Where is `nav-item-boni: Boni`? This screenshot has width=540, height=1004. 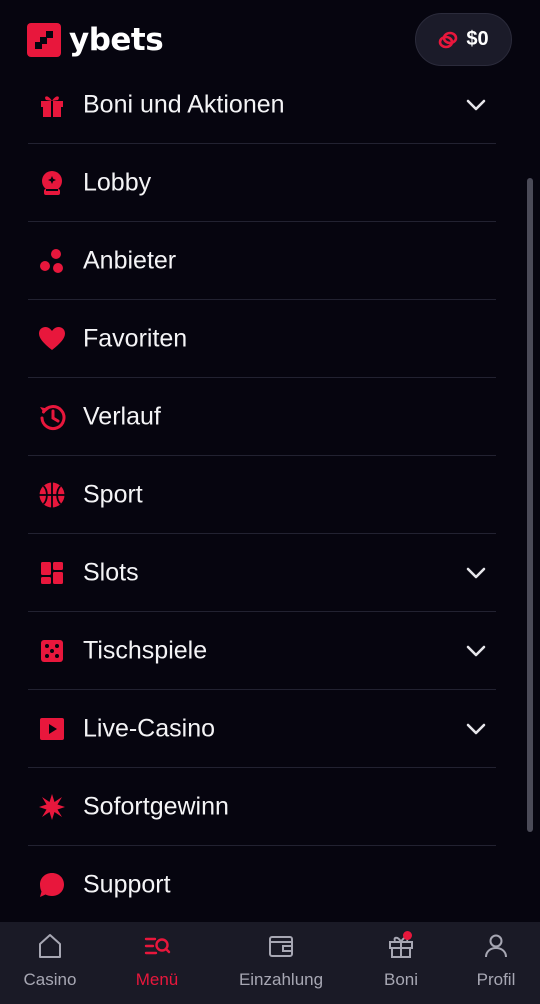
nav-item-boni: Boni is located at coordinates (401, 963).